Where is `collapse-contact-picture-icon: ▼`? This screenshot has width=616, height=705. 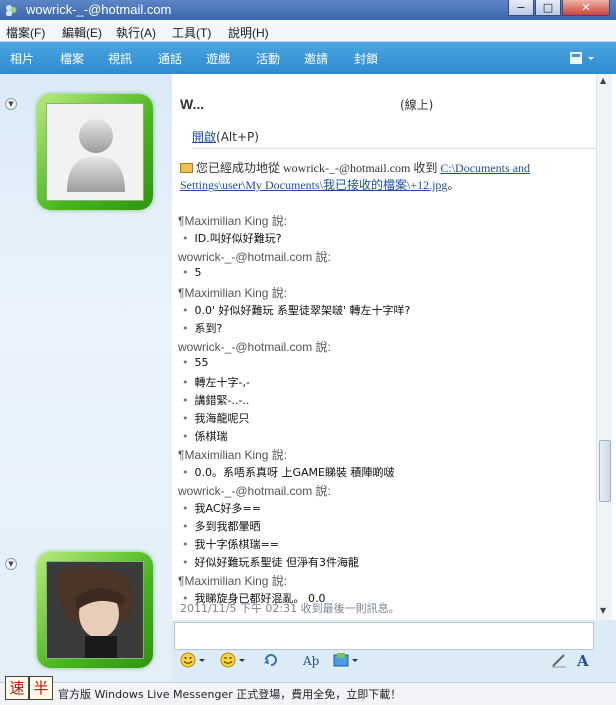
collapse-contact-picture-icon: ▼ is located at coordinates (11, 104).